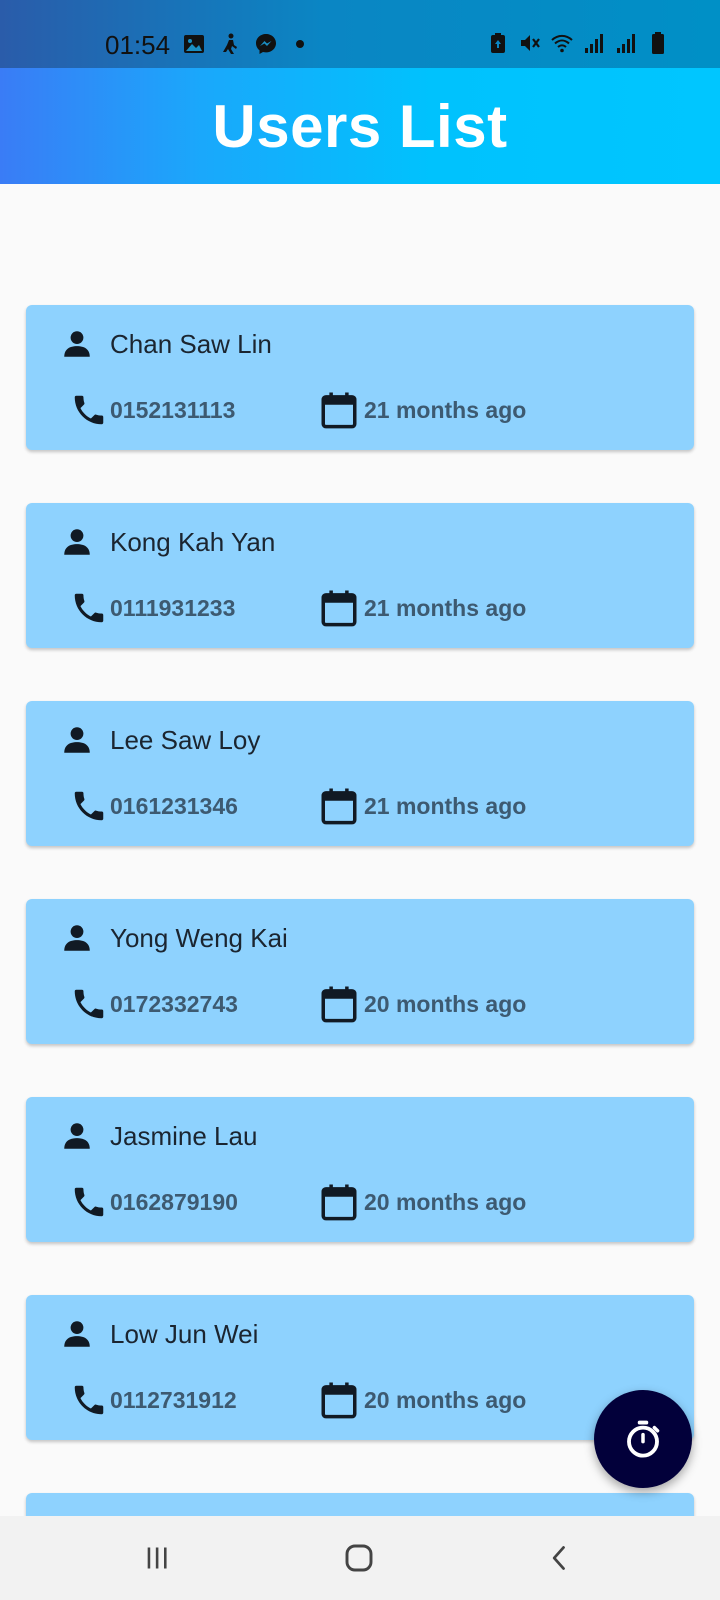 This screenshot has width=720, height=1600. Describe the element at coordinates (243, 44) in the screenshot. I see `status-notification-icons` at that location.